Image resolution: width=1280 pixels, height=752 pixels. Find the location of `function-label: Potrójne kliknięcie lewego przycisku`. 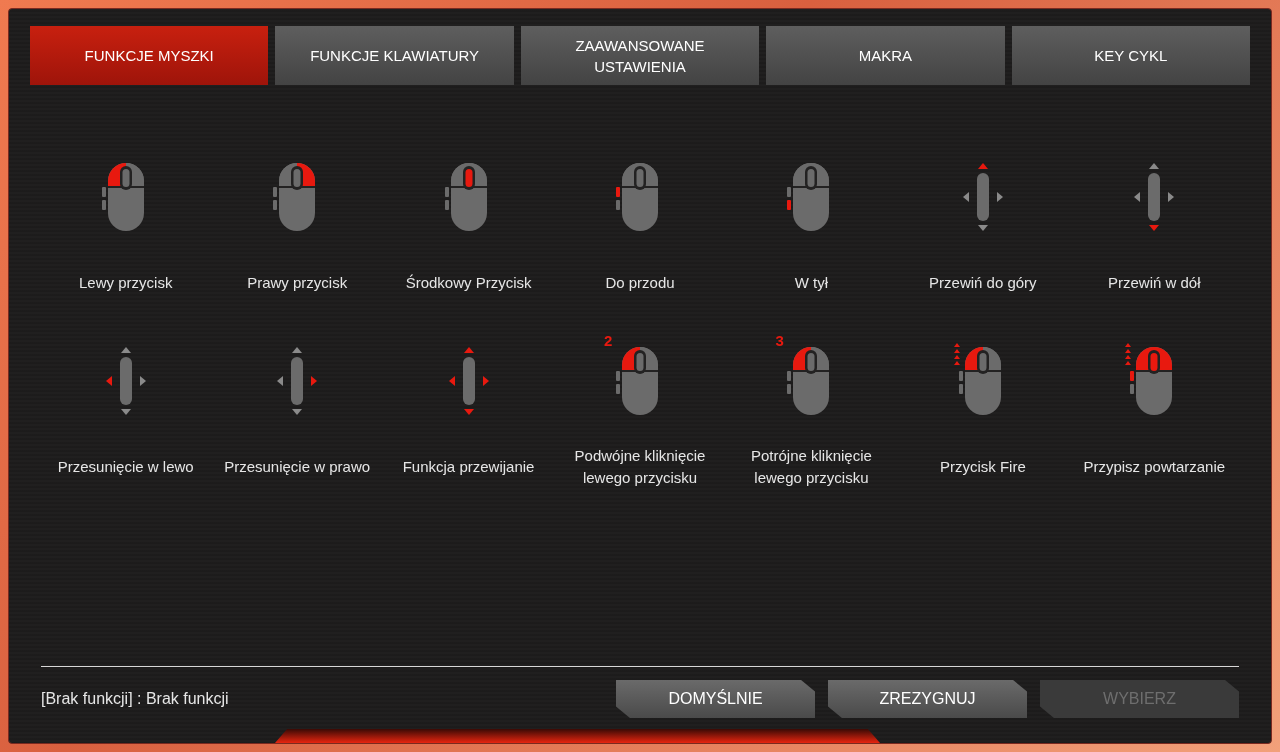

function-label: Potrójne kliknięcie lewego przycisku is located at coordinates (811, 467).